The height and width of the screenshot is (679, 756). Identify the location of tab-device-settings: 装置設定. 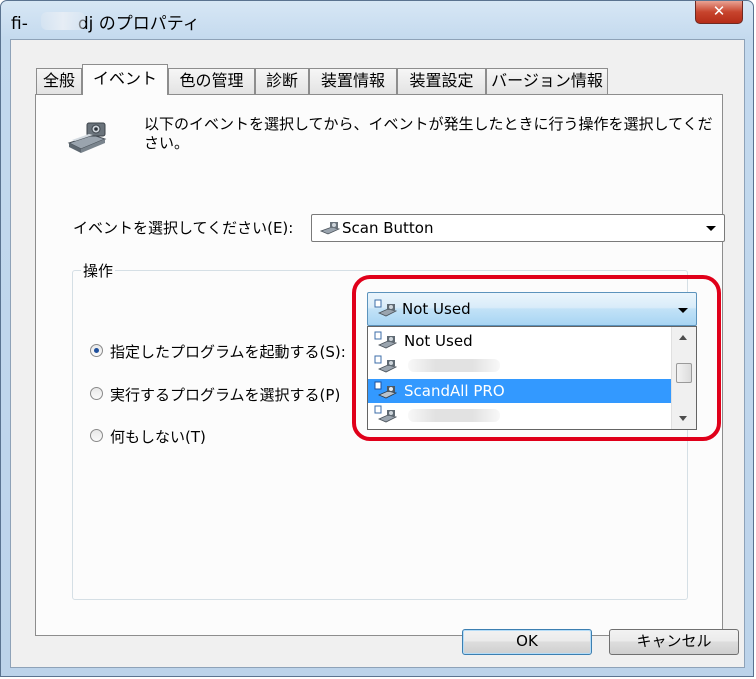
(441, 81).